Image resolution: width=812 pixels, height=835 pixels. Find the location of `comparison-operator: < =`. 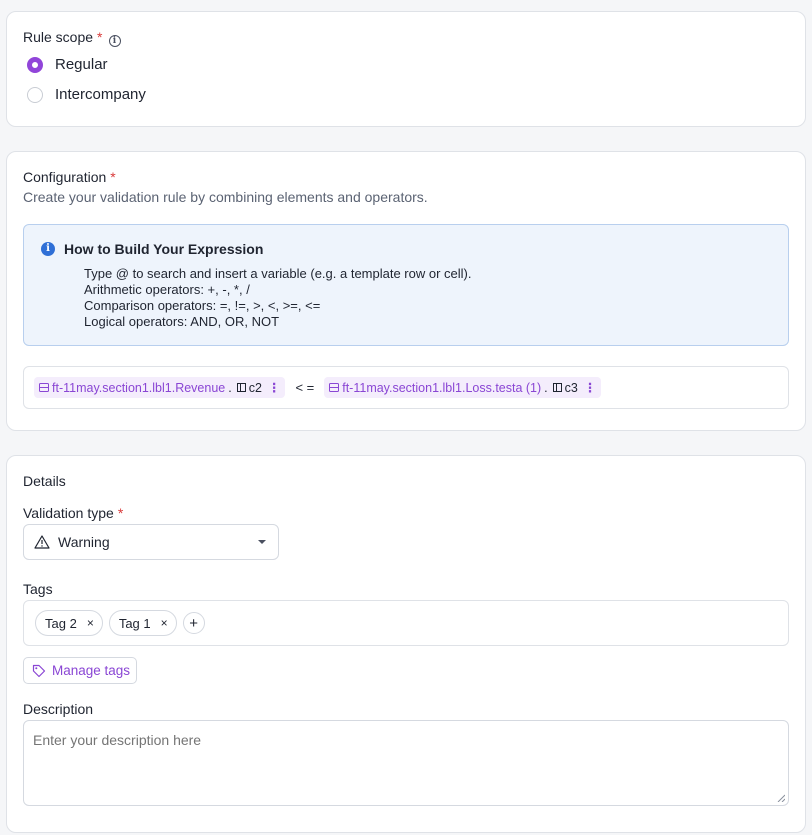

comparison-operator: < = is located at coordinates (304, 387).